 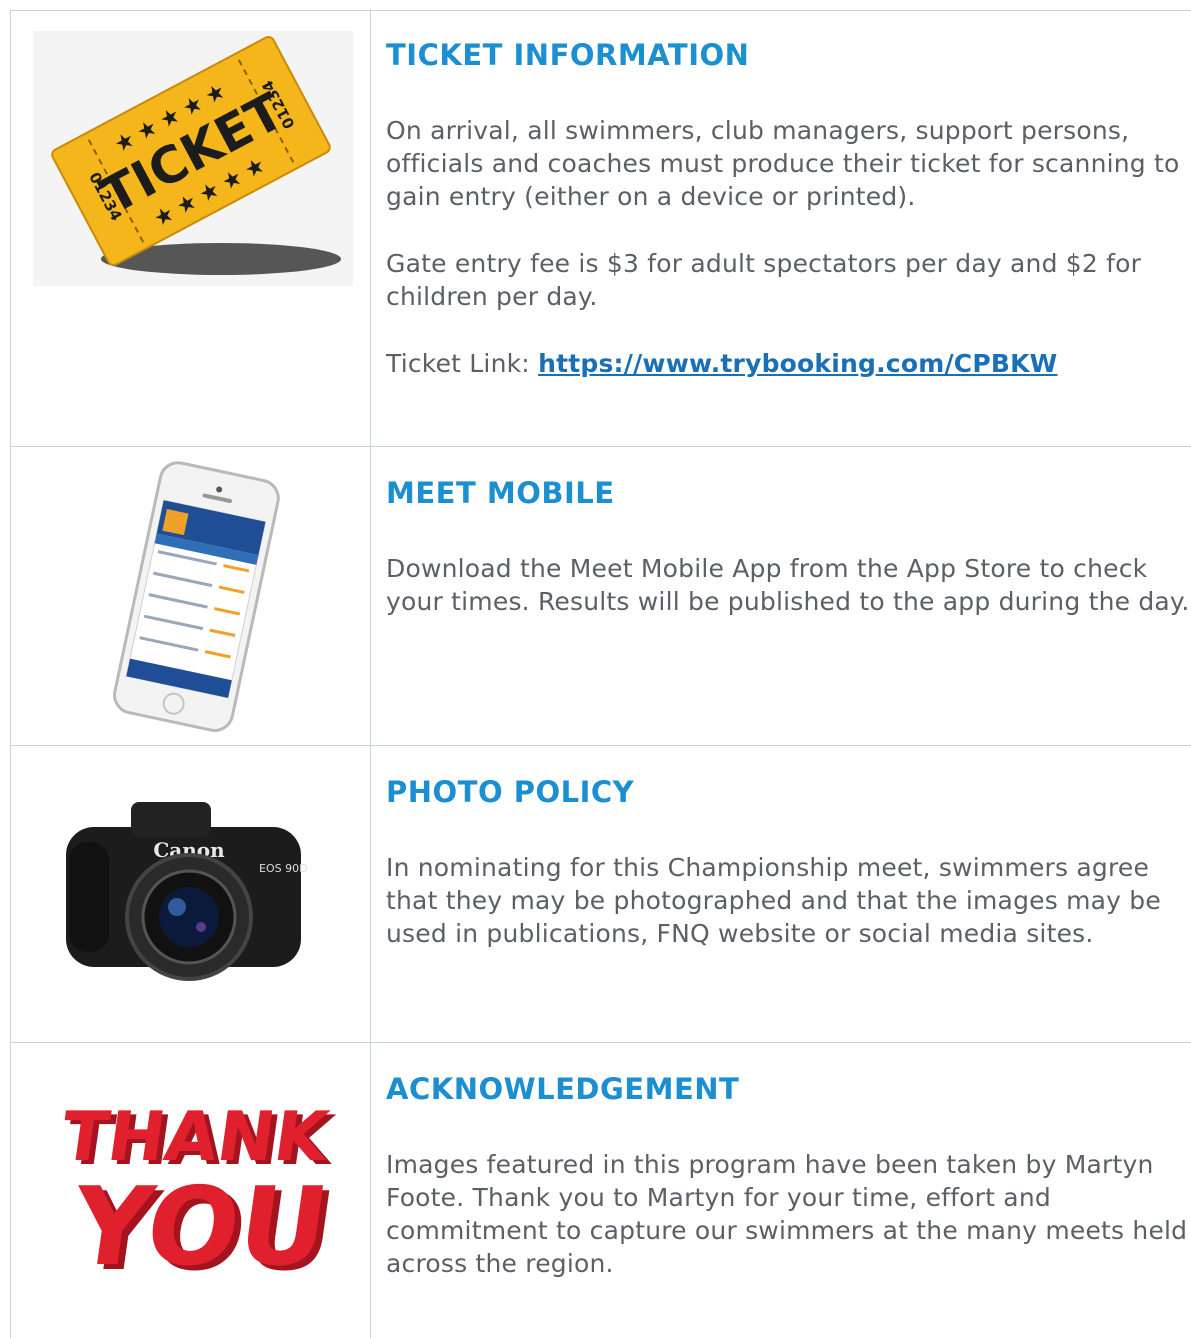 I want to click on camera-model: EOS 90D, so click(x=283, y=868).